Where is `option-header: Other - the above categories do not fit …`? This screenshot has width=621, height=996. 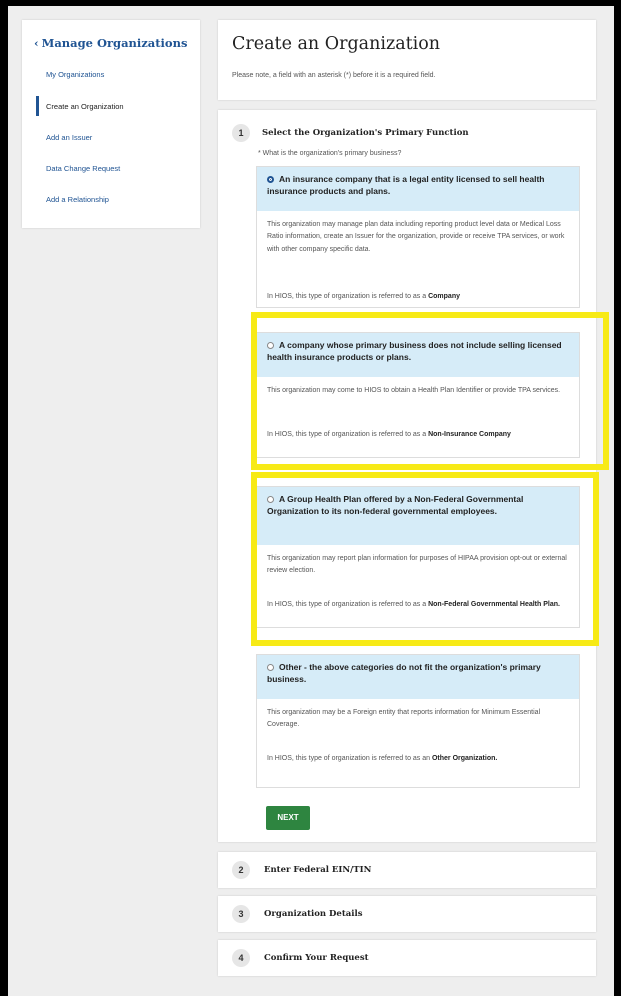
option-header: Other - the above categories do not fit … is located at coordinates (418, 677).